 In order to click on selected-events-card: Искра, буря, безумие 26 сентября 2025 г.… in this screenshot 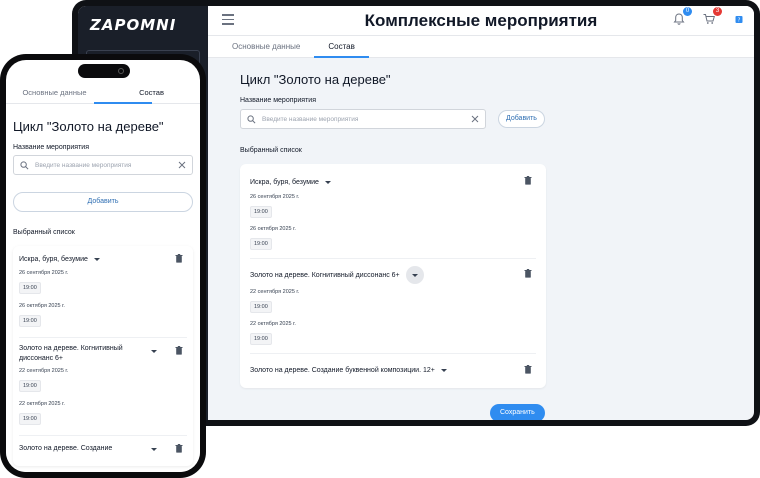, I will do `click(103, 356)`.